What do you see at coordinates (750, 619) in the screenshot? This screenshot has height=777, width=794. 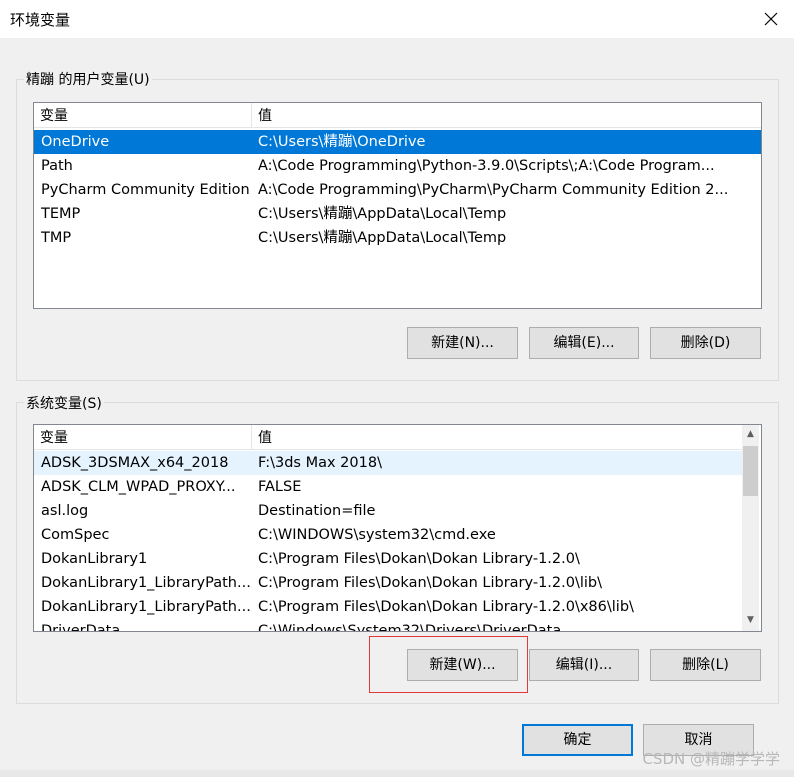 I see `scroll-down-arrow-icon: ▼` at bounding box center [750, 619].